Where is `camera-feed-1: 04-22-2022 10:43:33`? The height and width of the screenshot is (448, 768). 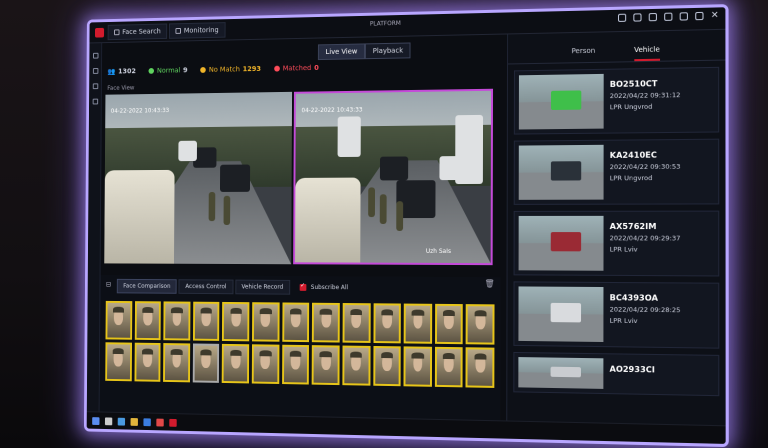
camera-feed-1: 04-22-2022 10:43:33 is located at coordinates (198, 178).